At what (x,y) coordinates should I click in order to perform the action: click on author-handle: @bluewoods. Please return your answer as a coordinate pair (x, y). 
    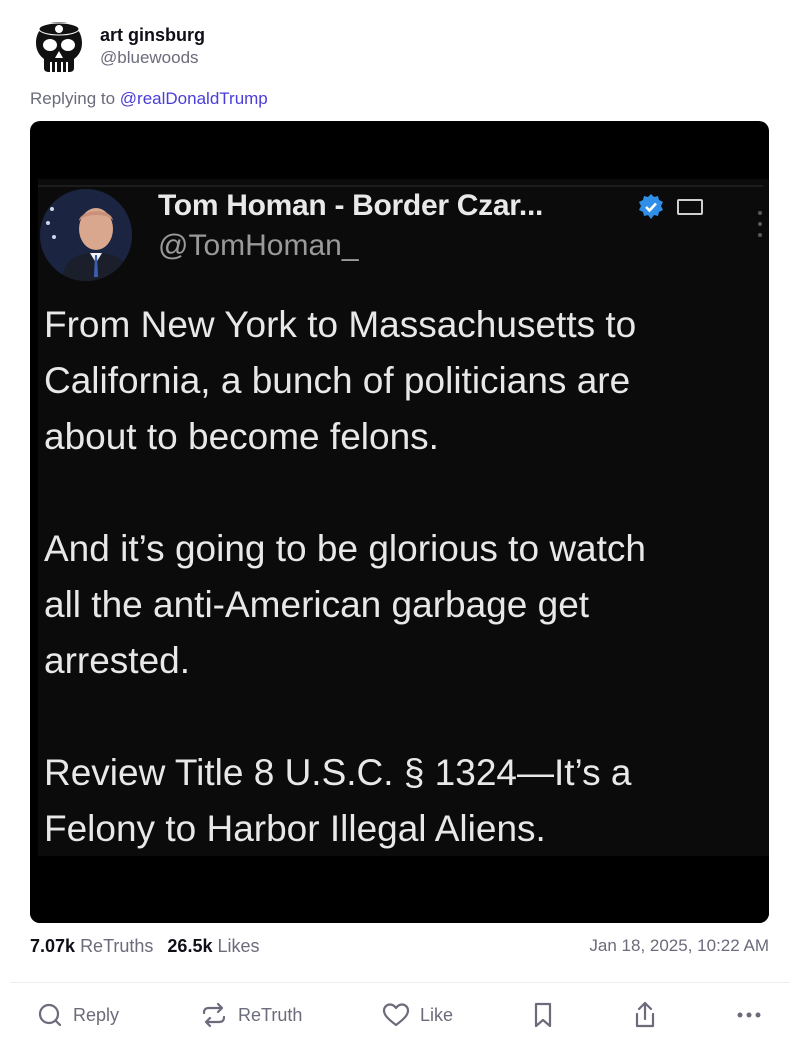
    Looking at the image, I should click on (152, 58).